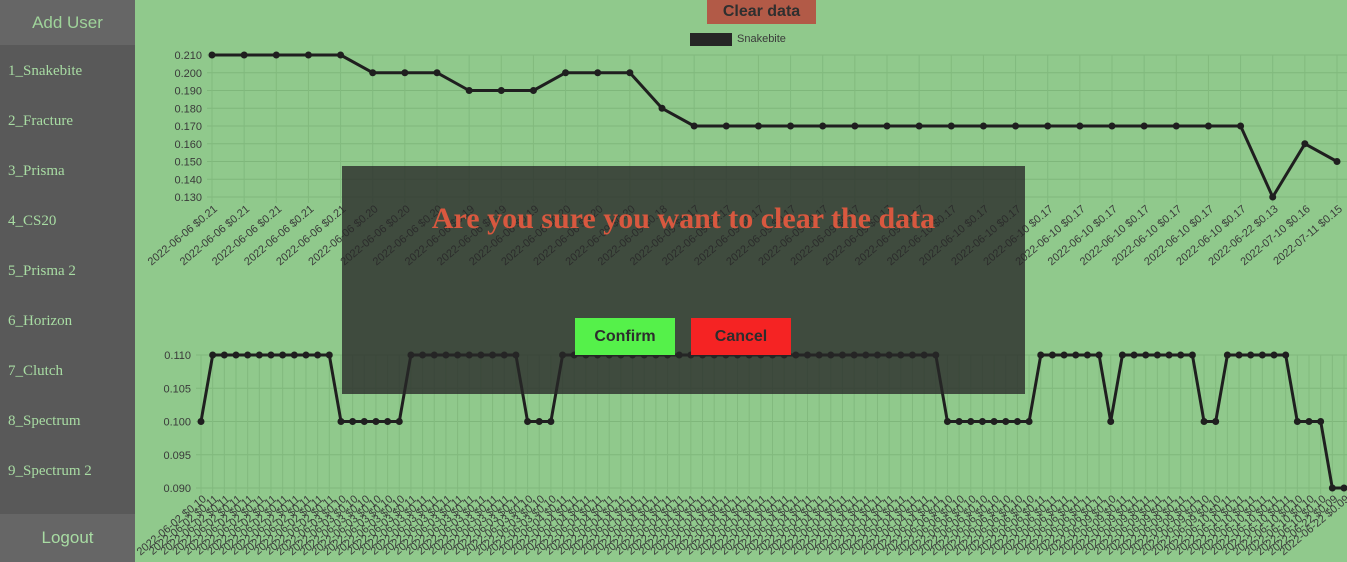 This screenshot has height=562, width=1347. I want to click on sidebar-item-prisma-2: 5_Prisma 2, so click(70, 271).